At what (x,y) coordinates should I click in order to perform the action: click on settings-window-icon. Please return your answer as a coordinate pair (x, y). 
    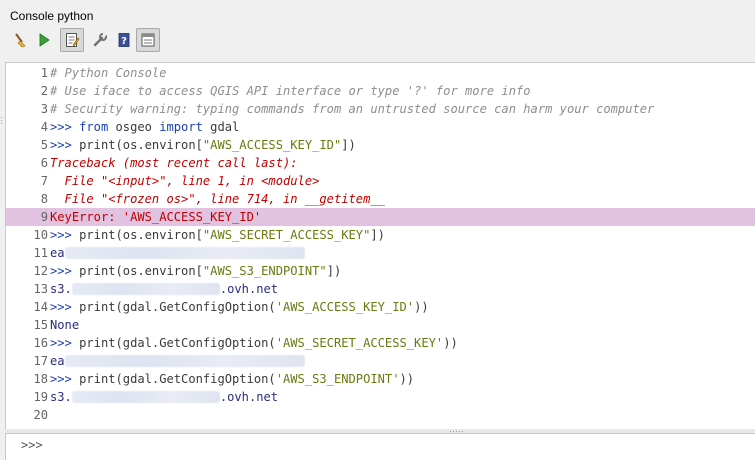
    Looking at the image, I should click on (148, 40).